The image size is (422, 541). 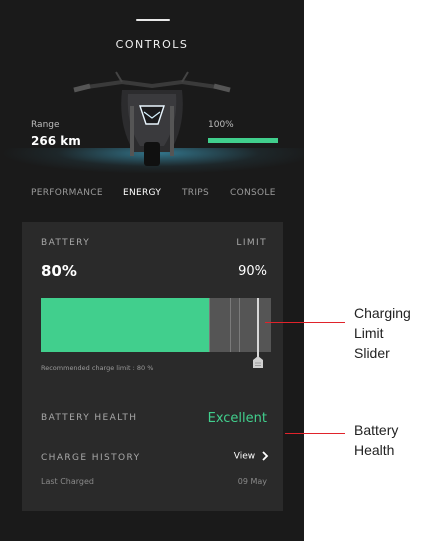 I want to click on battery-value: 80%, so click(x=59, y=271).